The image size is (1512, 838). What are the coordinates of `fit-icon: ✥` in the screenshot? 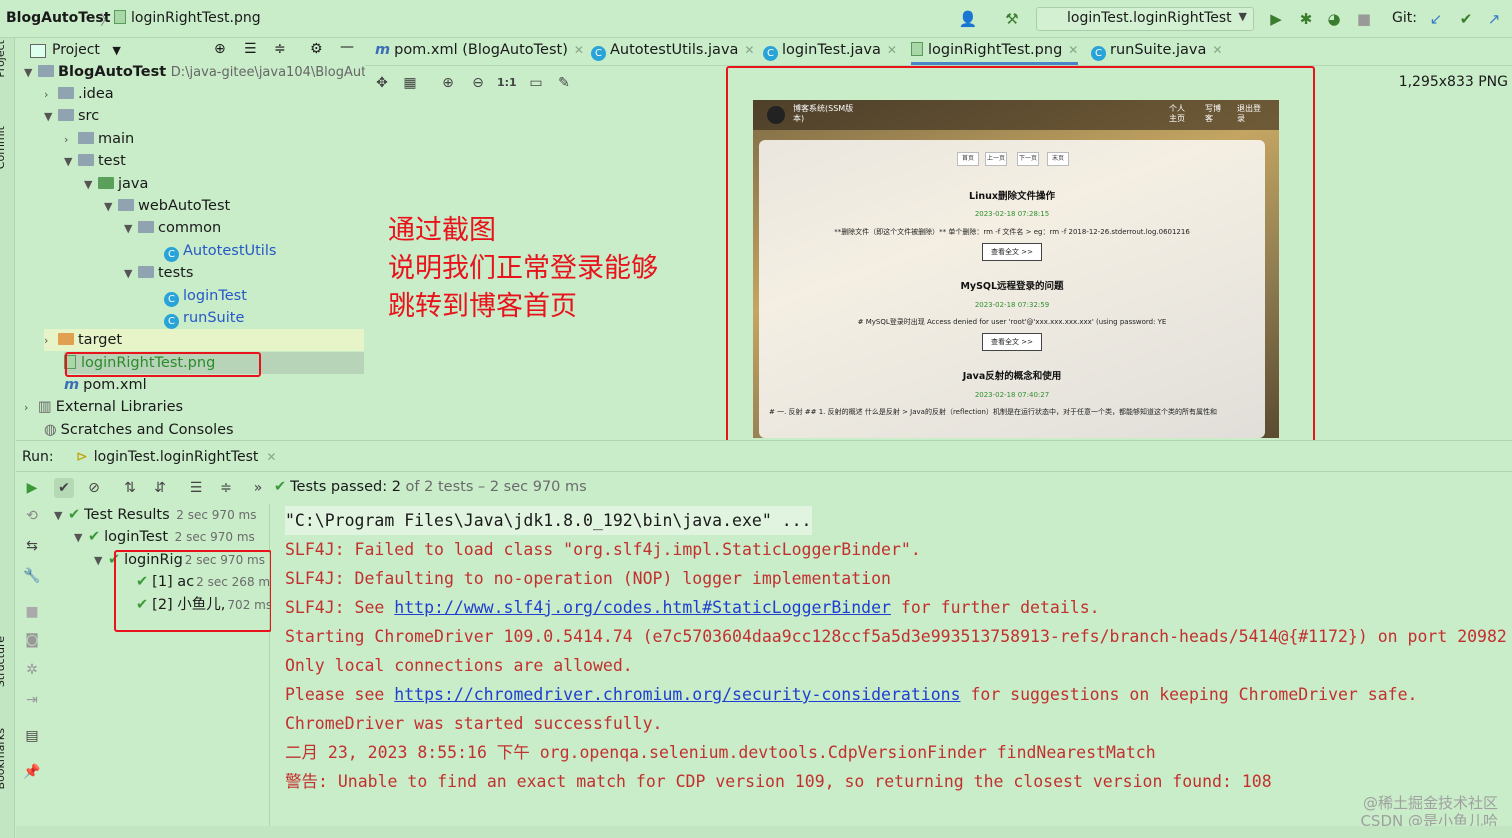 It's located at (382, 83).